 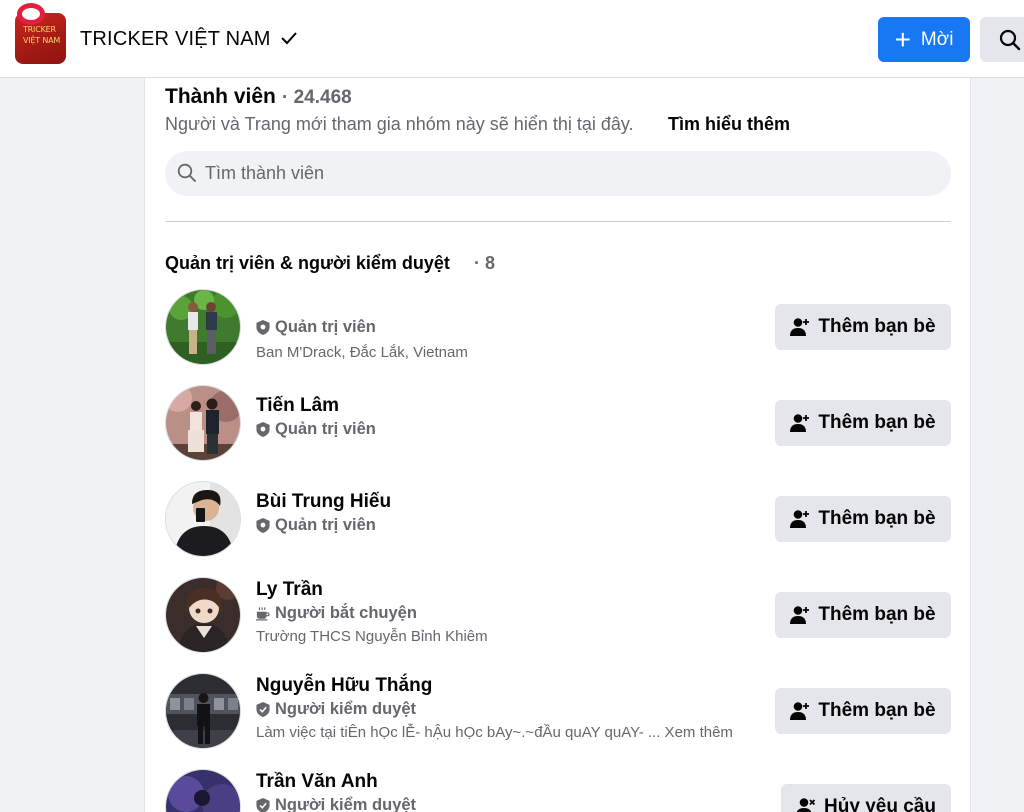 I want to click on member-row: Tiến Lâm Quản trị viên Thêm bạn bè, so click(x=558, y=423).